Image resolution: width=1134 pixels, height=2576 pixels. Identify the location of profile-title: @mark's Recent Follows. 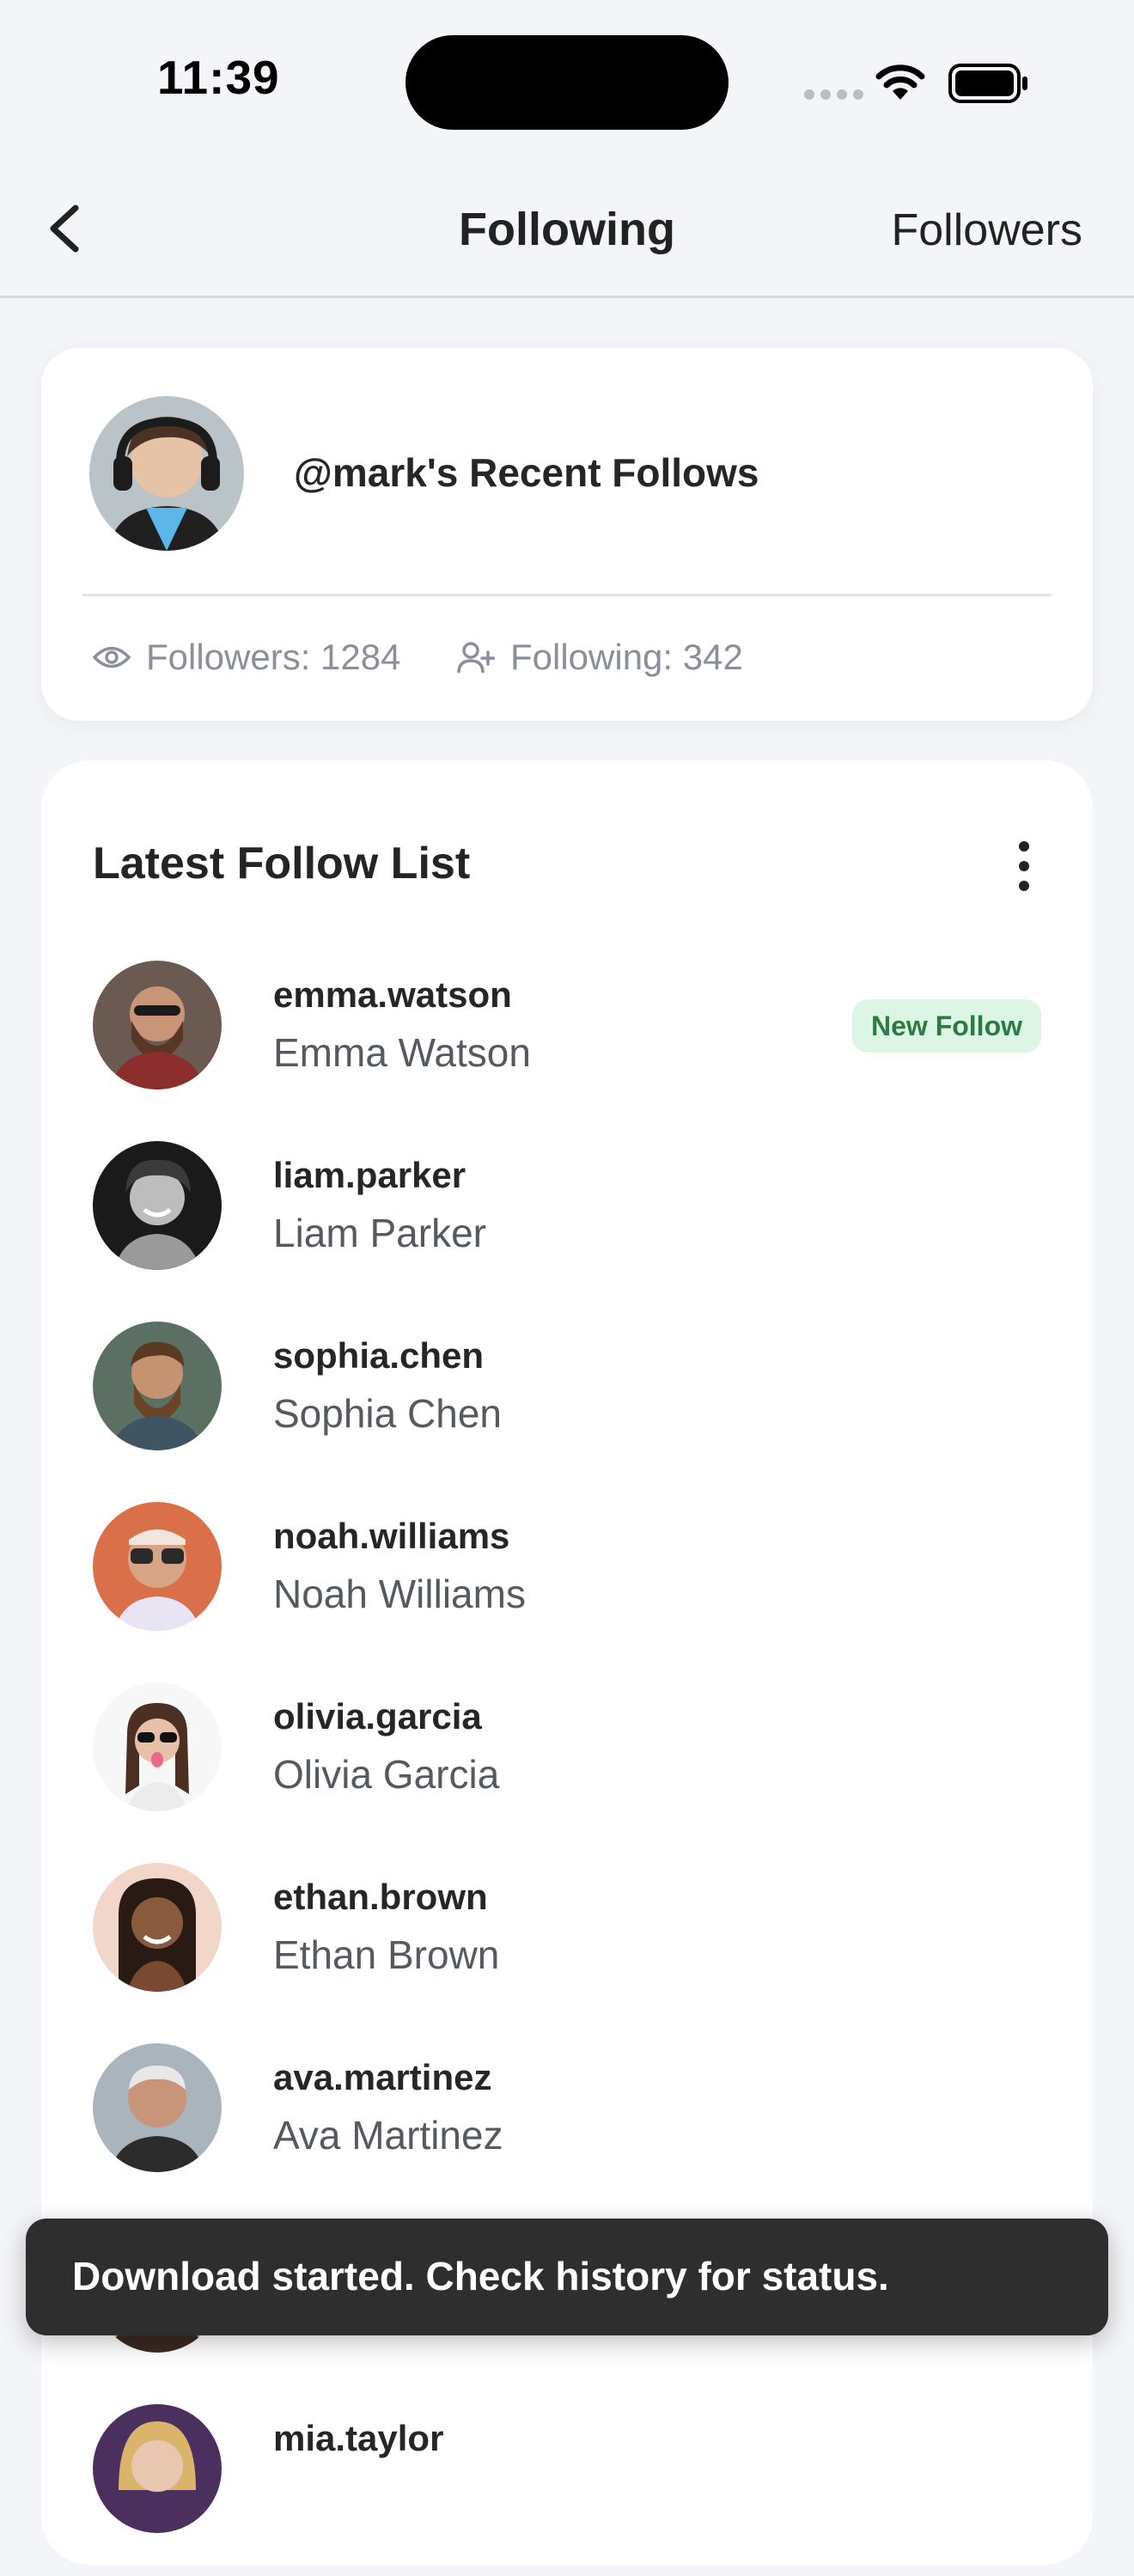
(526, 472).